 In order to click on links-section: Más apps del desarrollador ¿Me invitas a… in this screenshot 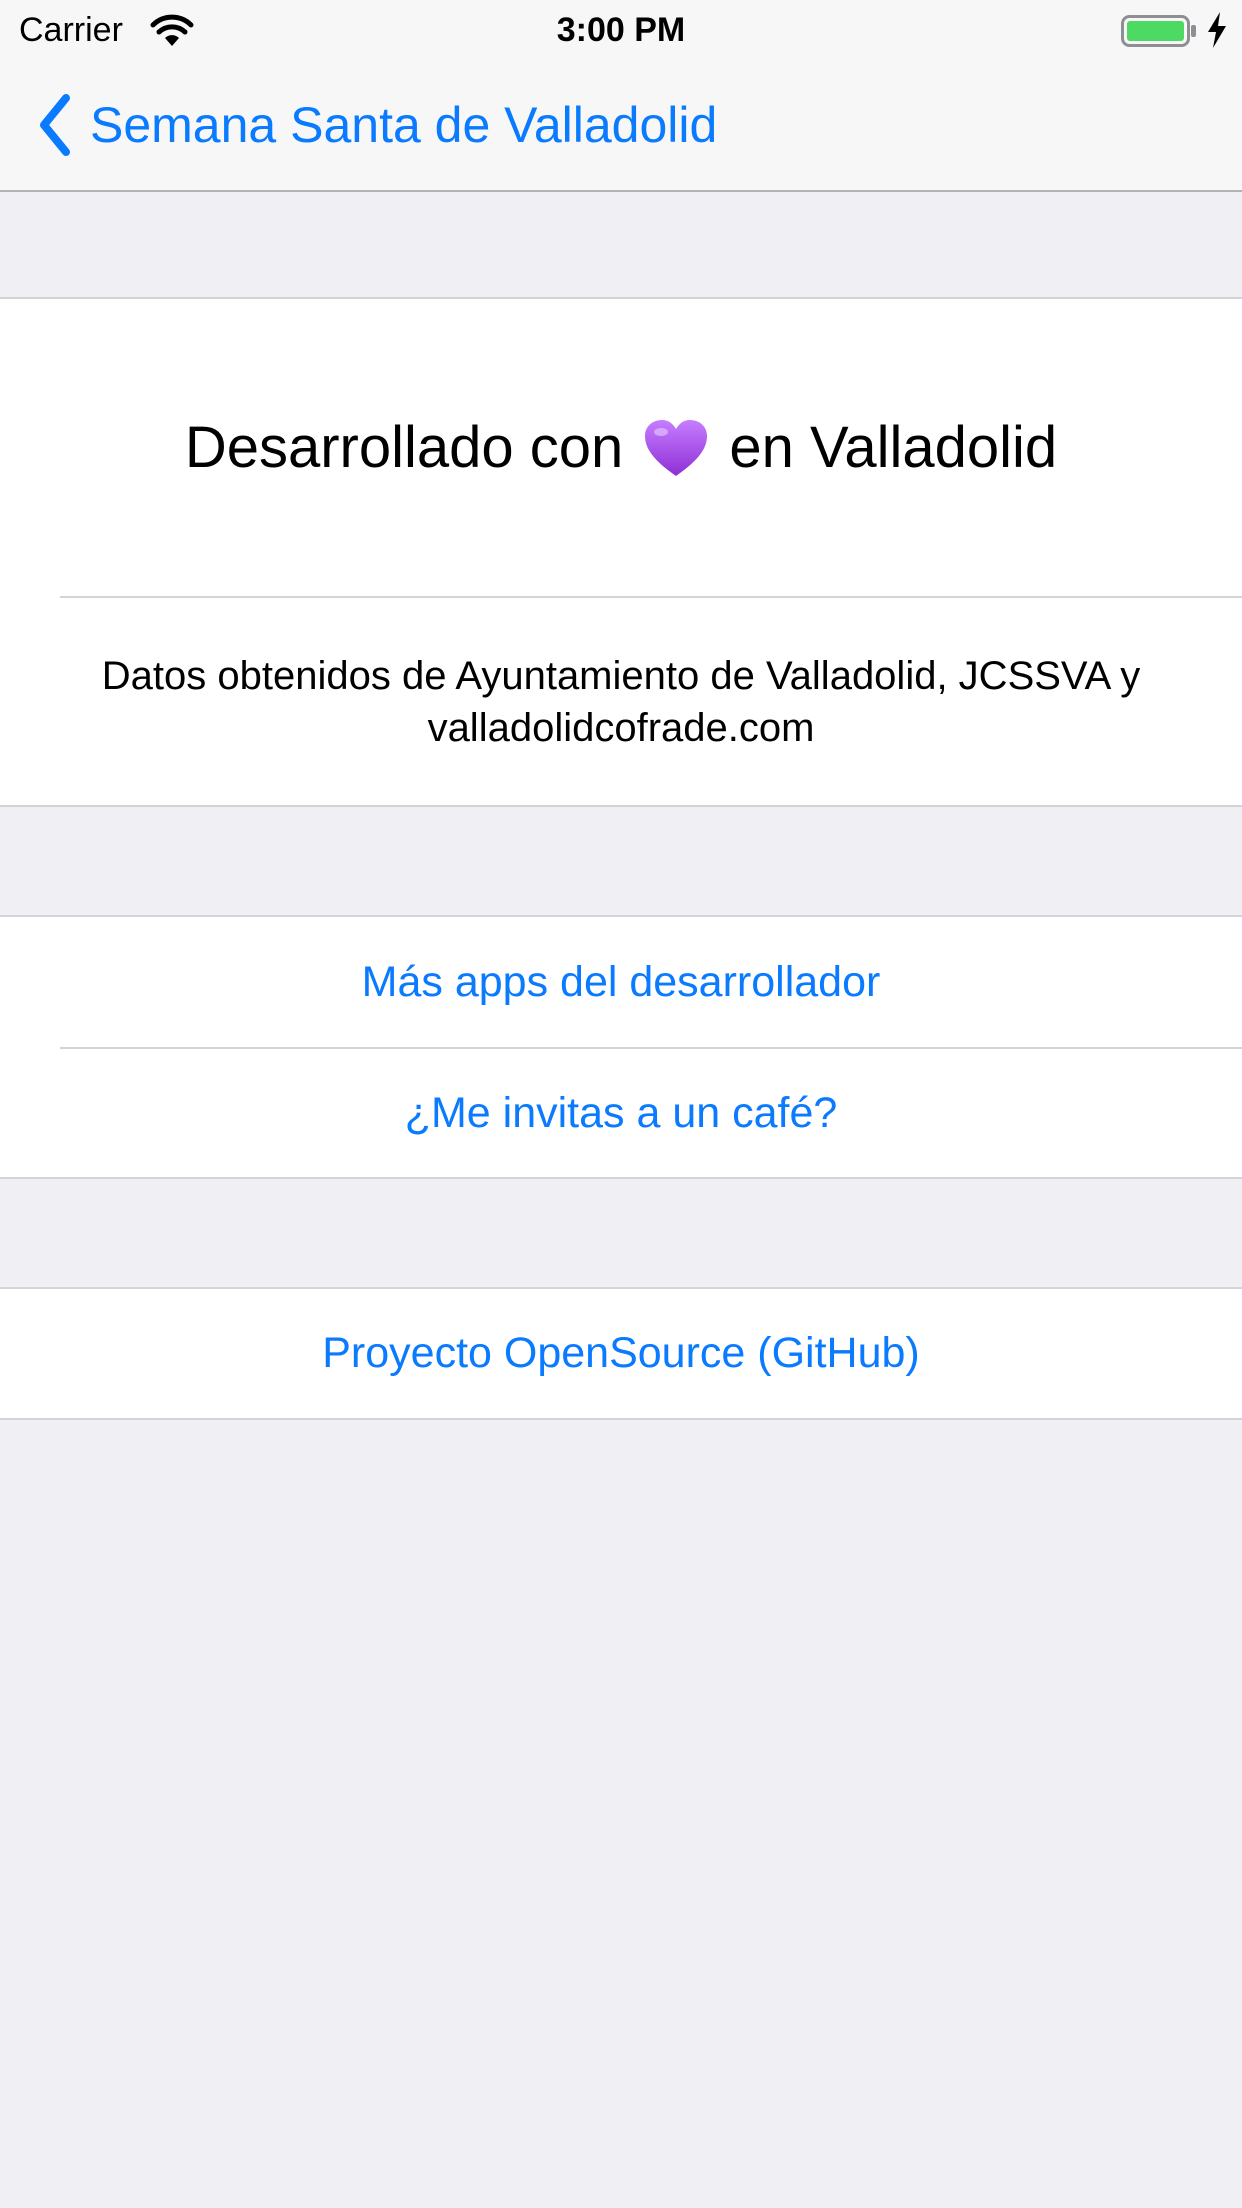, I will do `click(621, 1047)`.